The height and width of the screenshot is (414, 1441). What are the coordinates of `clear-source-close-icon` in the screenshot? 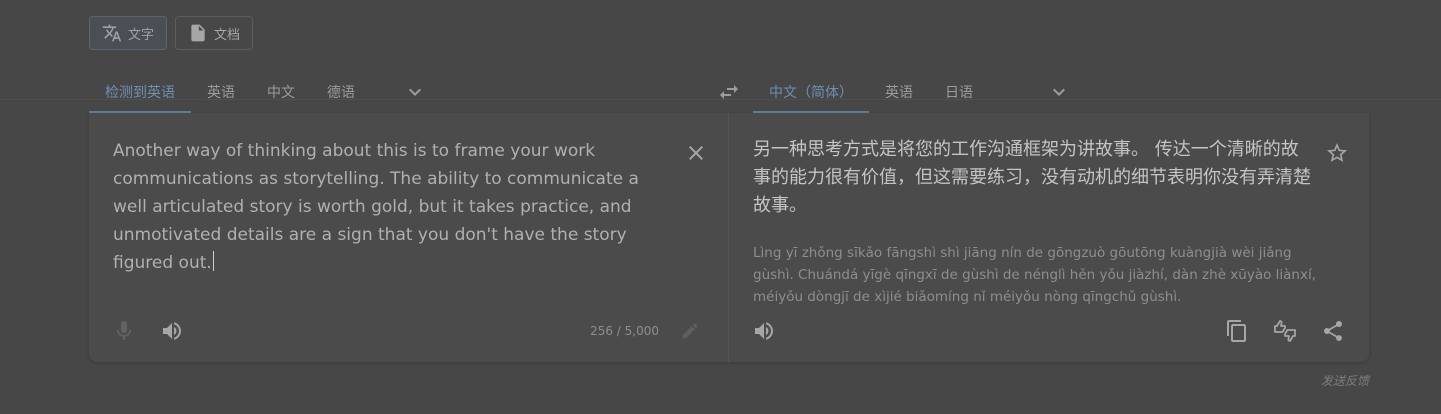 It's located at (696, 153).